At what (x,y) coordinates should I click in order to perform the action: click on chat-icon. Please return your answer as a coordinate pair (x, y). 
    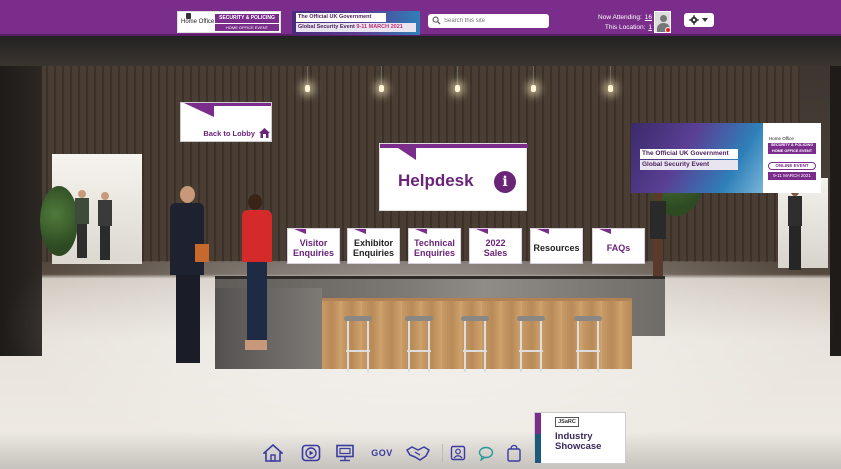
    Looking at the image, I should click on (486, 453).